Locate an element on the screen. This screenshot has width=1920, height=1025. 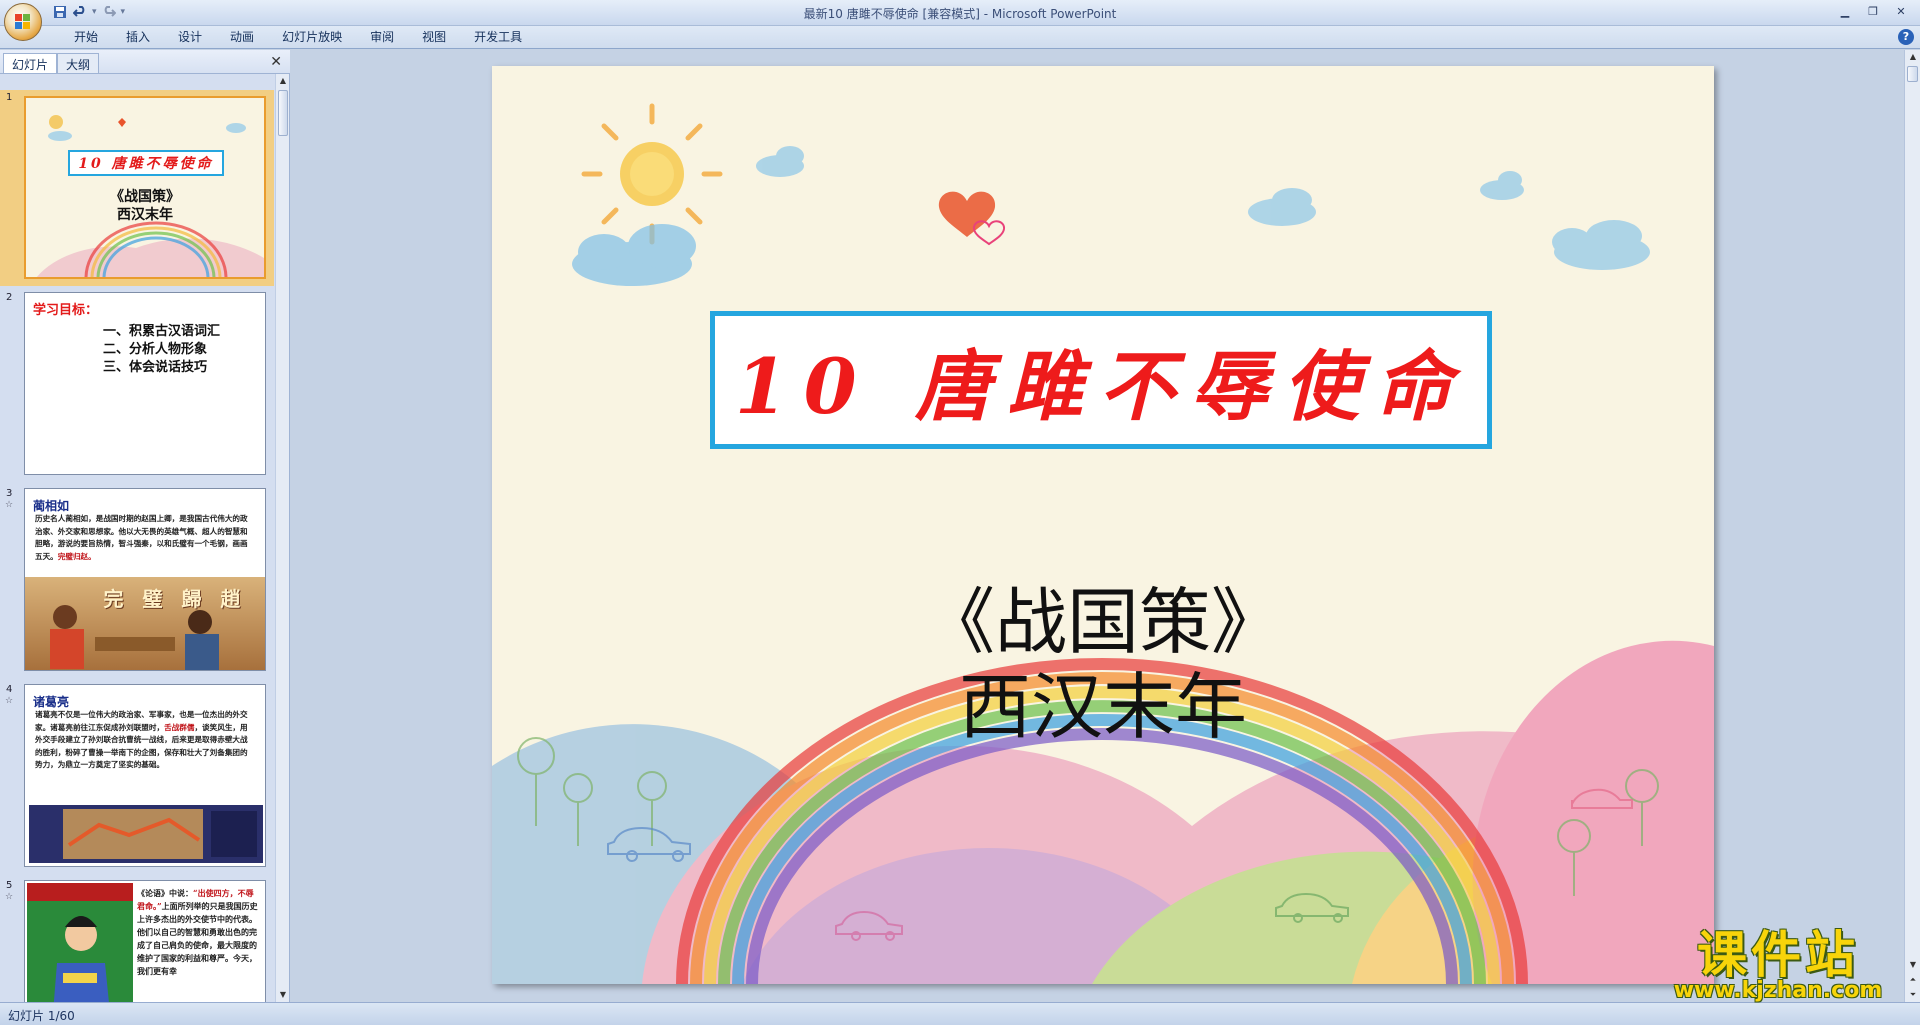
heart-icon is located at coordinates (972, 218).